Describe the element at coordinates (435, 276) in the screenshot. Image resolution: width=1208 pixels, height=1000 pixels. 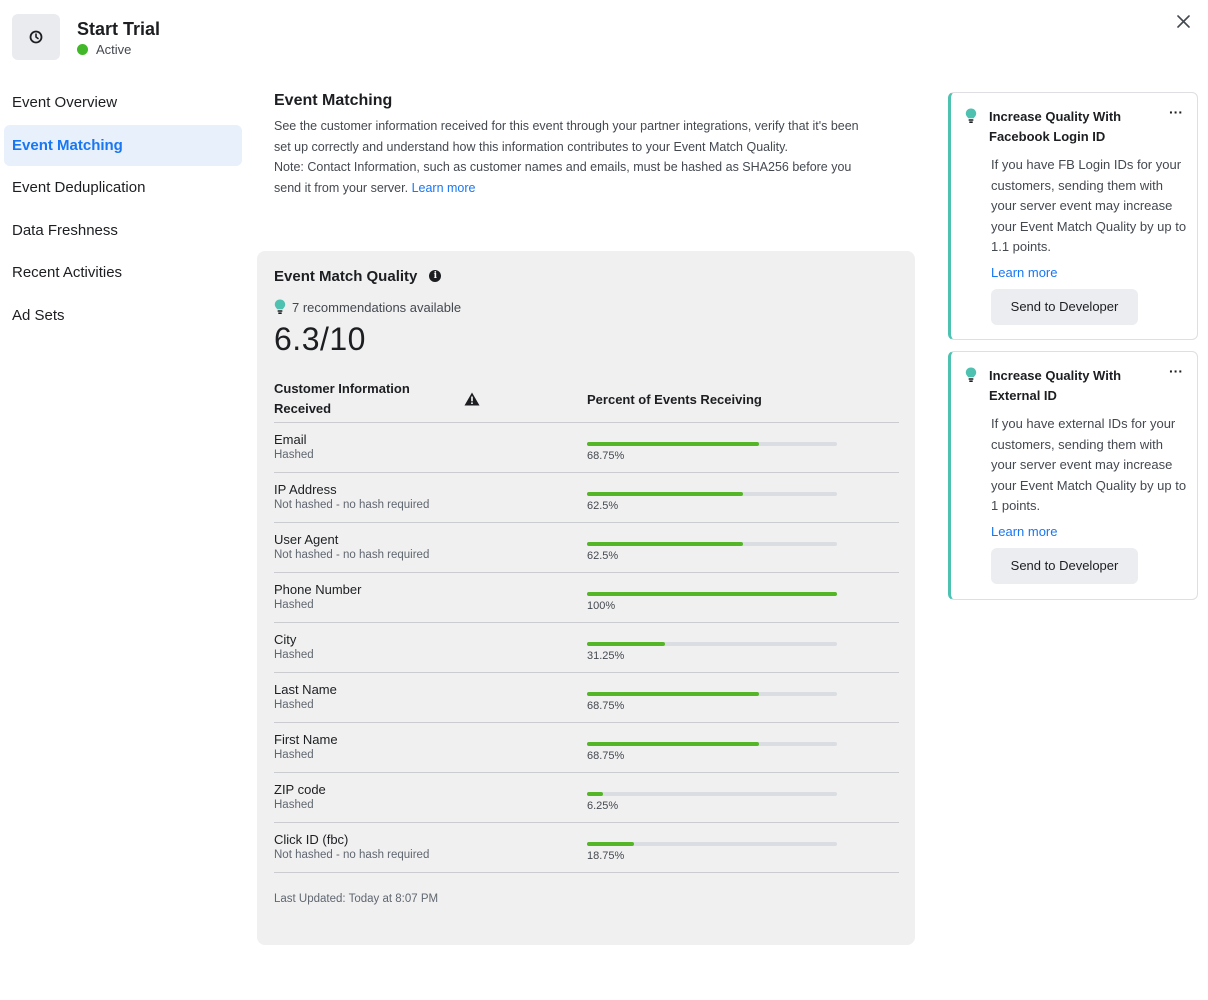
I see `info-icon: i` at that location.